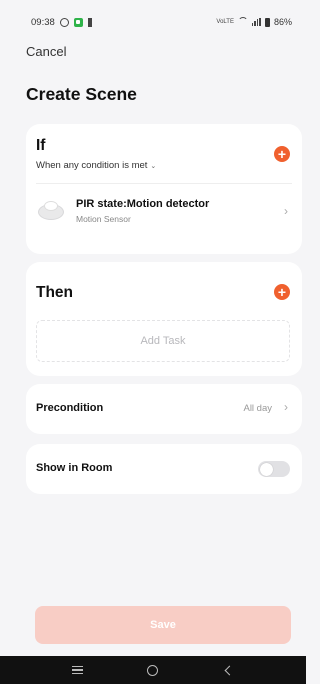 This screenshot has width=320, height=684. What do you see at coordinates (282, 22) in the screenshot?
I see `battery-percent: 86%` at bounding box center [282, 22].